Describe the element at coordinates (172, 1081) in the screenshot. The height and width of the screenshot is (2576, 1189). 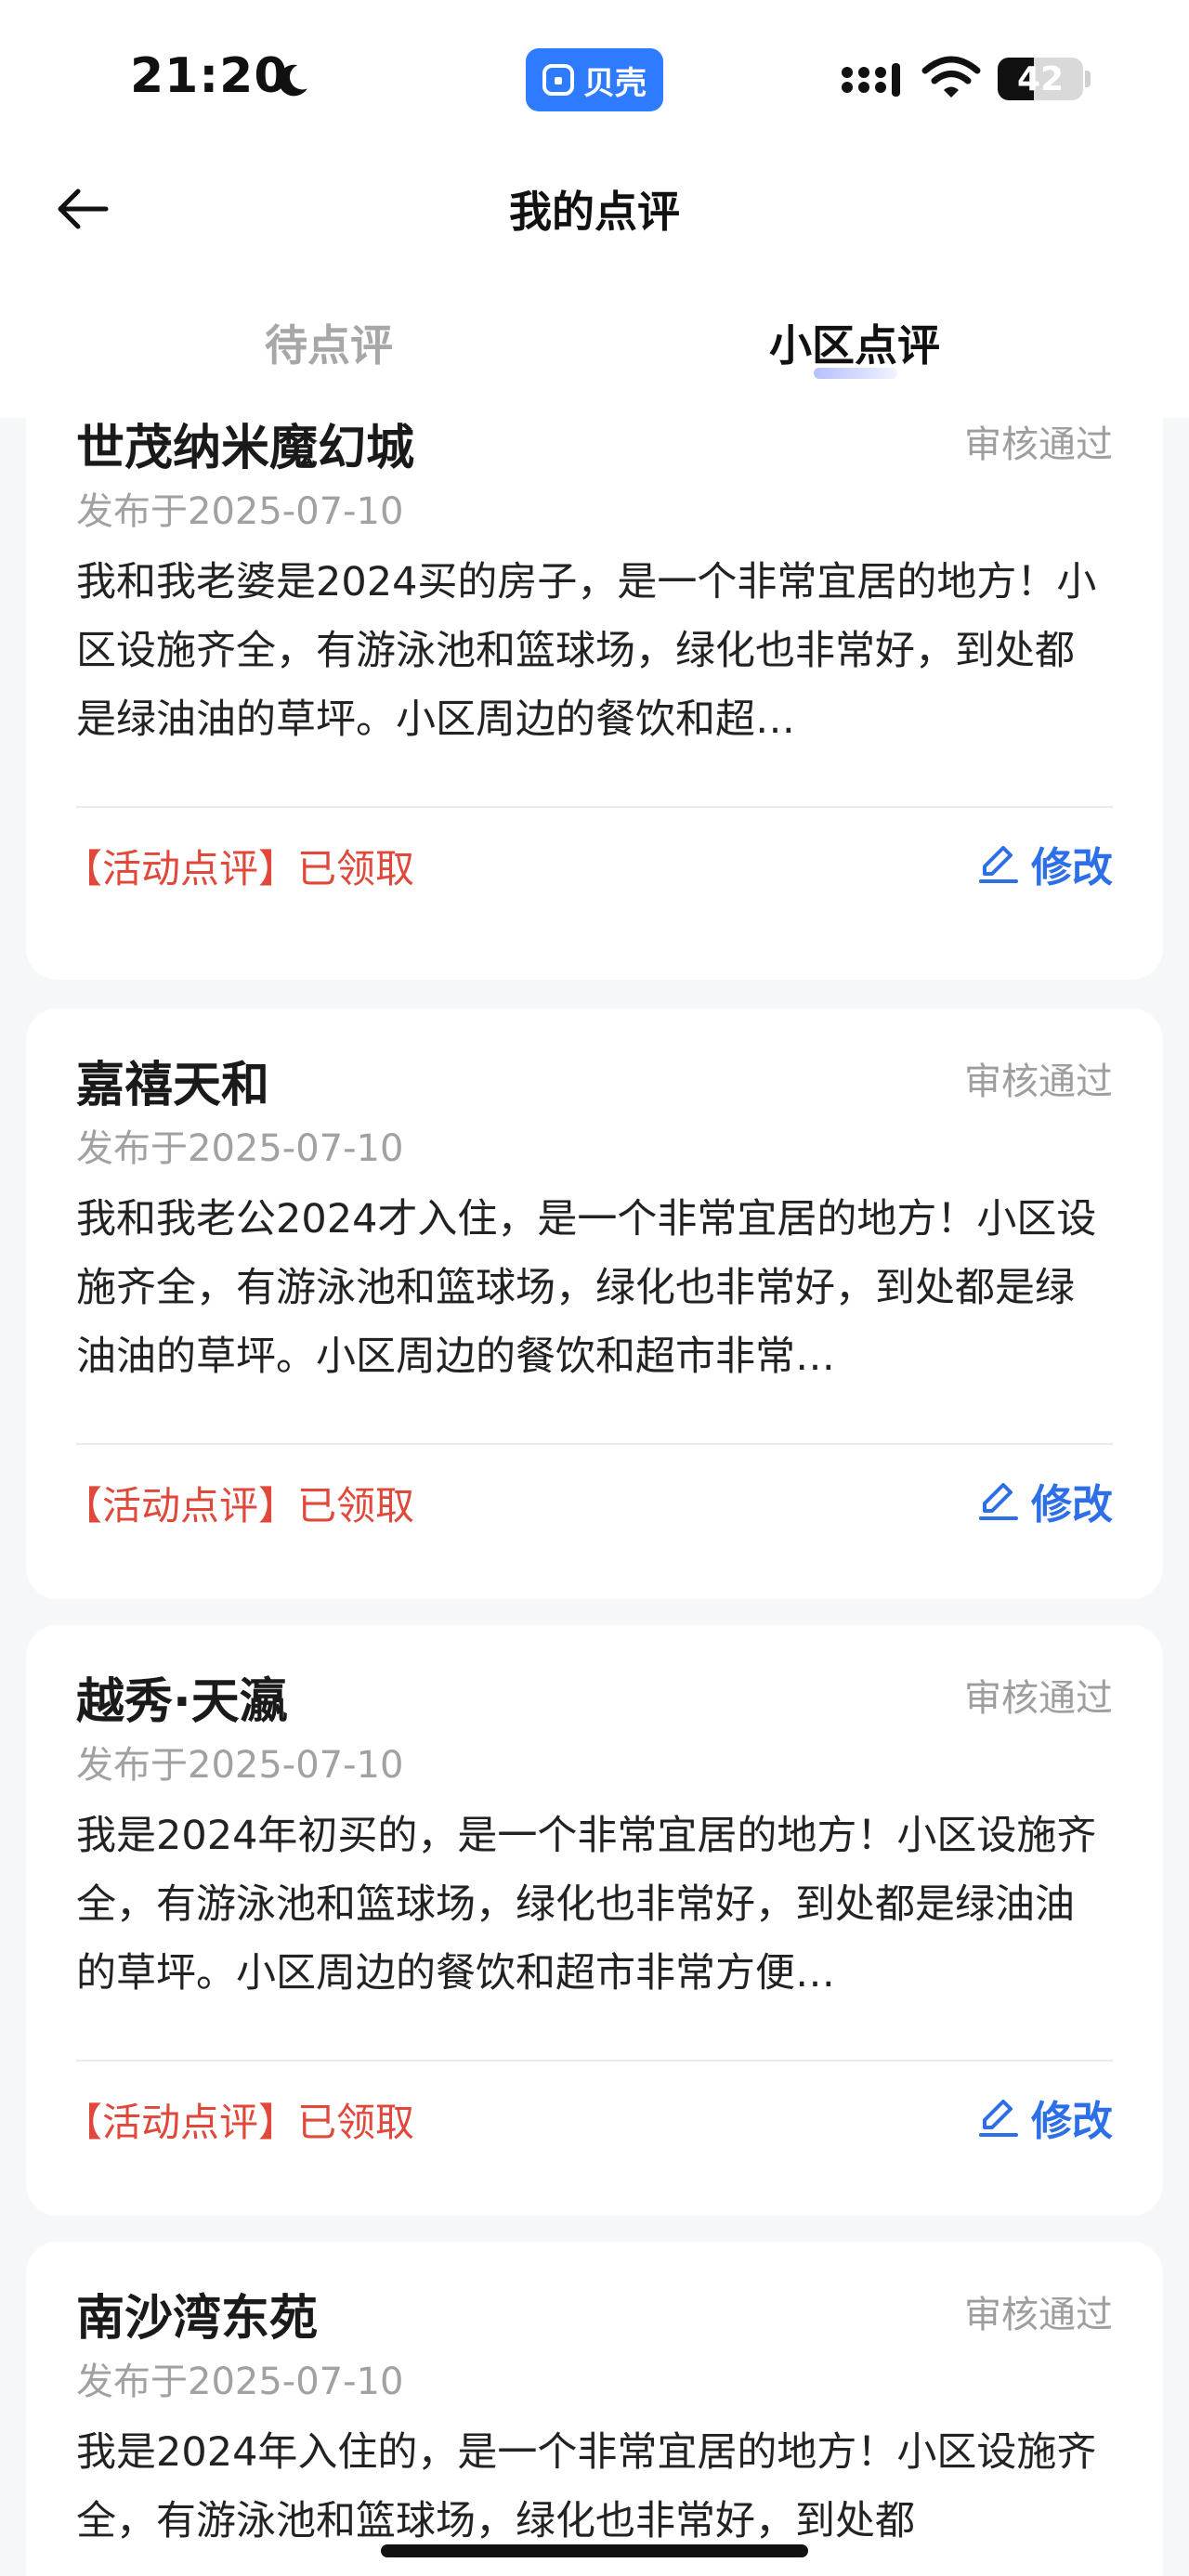
I see `community-name: 嘉禧天和` at that location.